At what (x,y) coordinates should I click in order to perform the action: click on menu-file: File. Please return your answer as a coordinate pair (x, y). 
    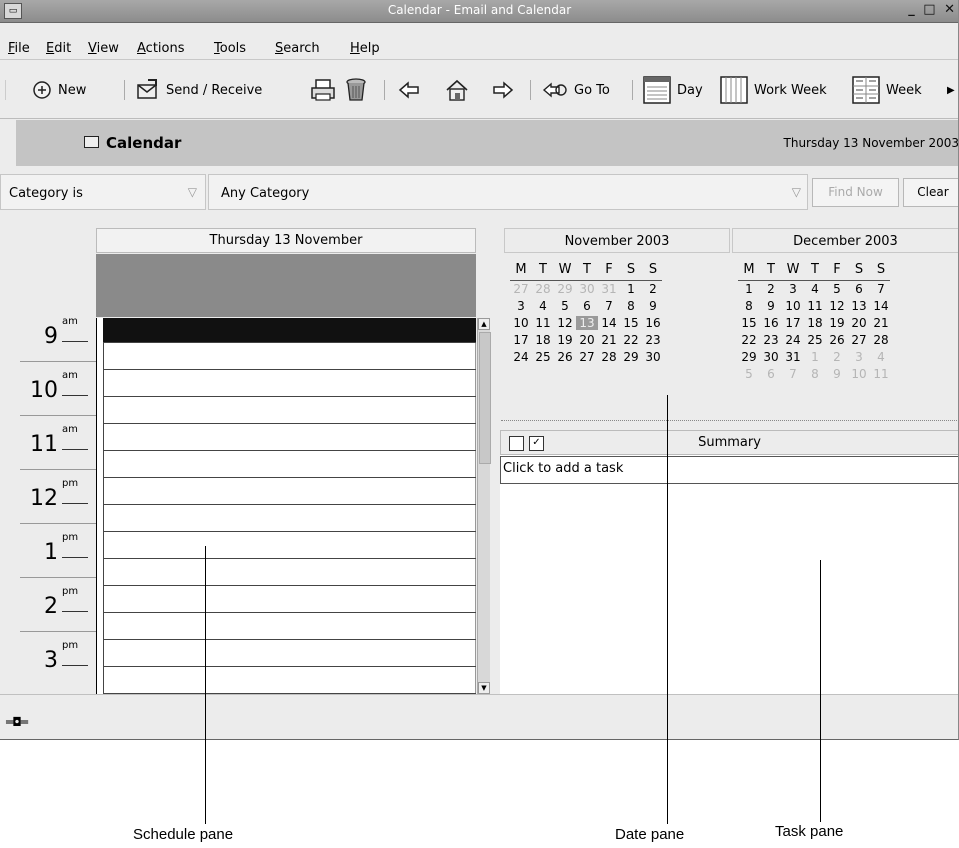
    Looking at the image, I should click on (19, 48).